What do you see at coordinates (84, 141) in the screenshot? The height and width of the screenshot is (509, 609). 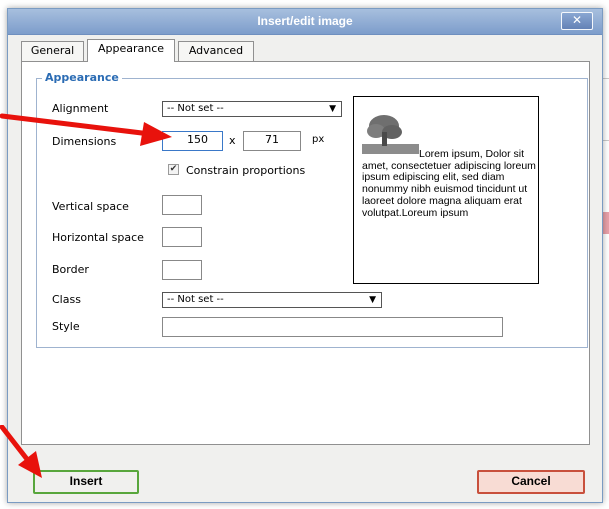 I see `dimensions-label: Dimensions` at bounding box center [84, 141].